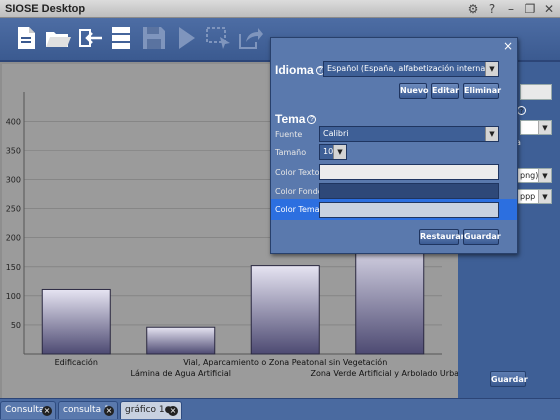 This screenshot has width=560, height=420. What do you see at coordinates (521, 110) in the screenshot?
I see `sidebar-help-icon: ?` at bounding box center [521, 110].